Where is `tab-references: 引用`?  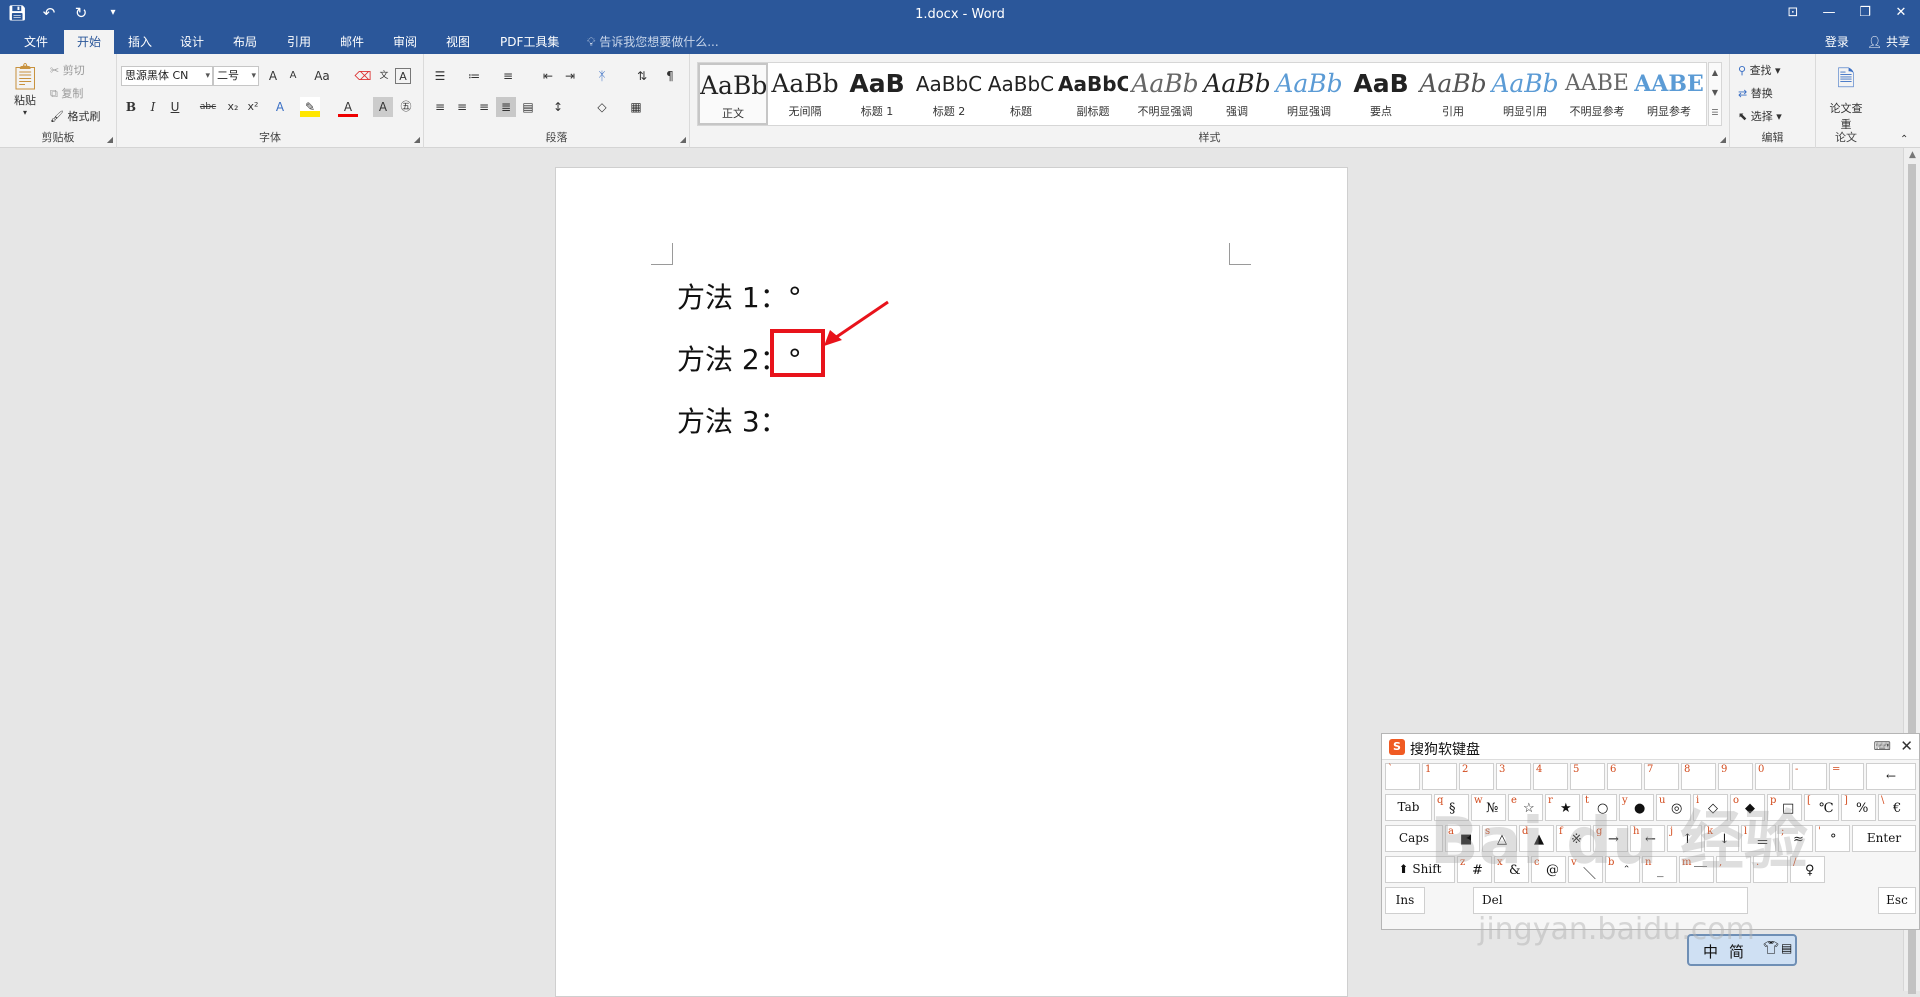 tab-references: 引用 is located at coordinates (299, 42).